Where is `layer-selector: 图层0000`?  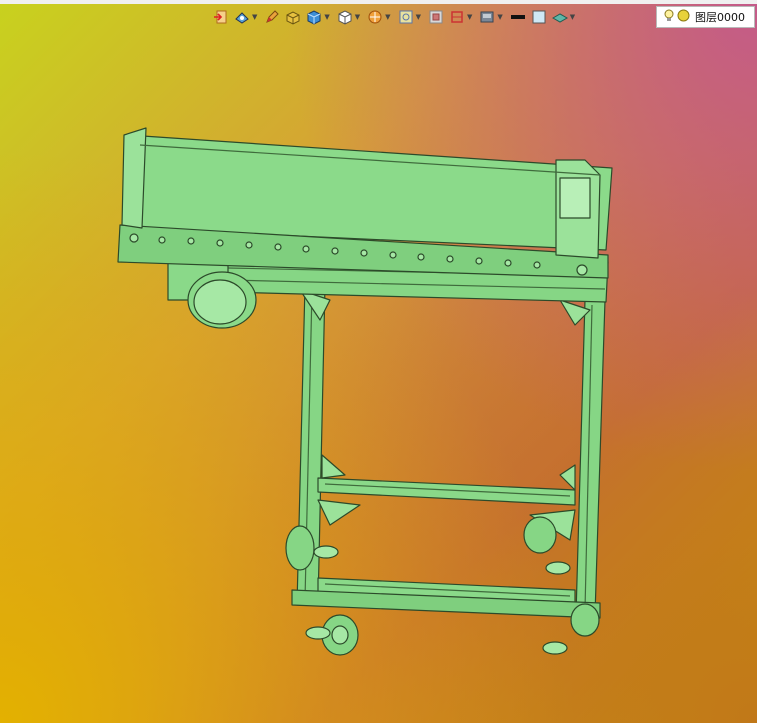 layer-selector: 图层0000 is located at coordinates (705, 17).